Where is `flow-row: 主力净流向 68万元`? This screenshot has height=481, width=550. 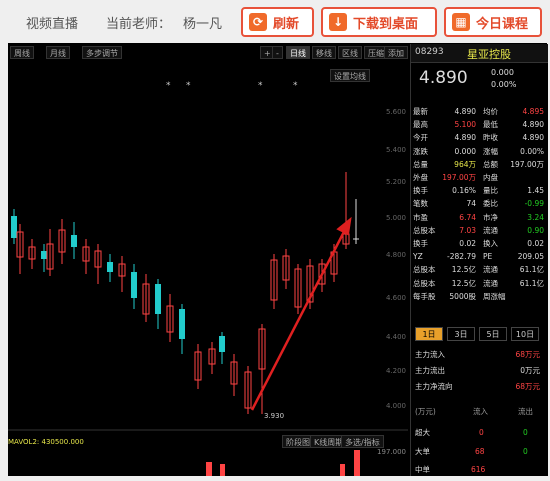
flow-row: 主力净流向 68万元 is located at coordinates (479, 386).